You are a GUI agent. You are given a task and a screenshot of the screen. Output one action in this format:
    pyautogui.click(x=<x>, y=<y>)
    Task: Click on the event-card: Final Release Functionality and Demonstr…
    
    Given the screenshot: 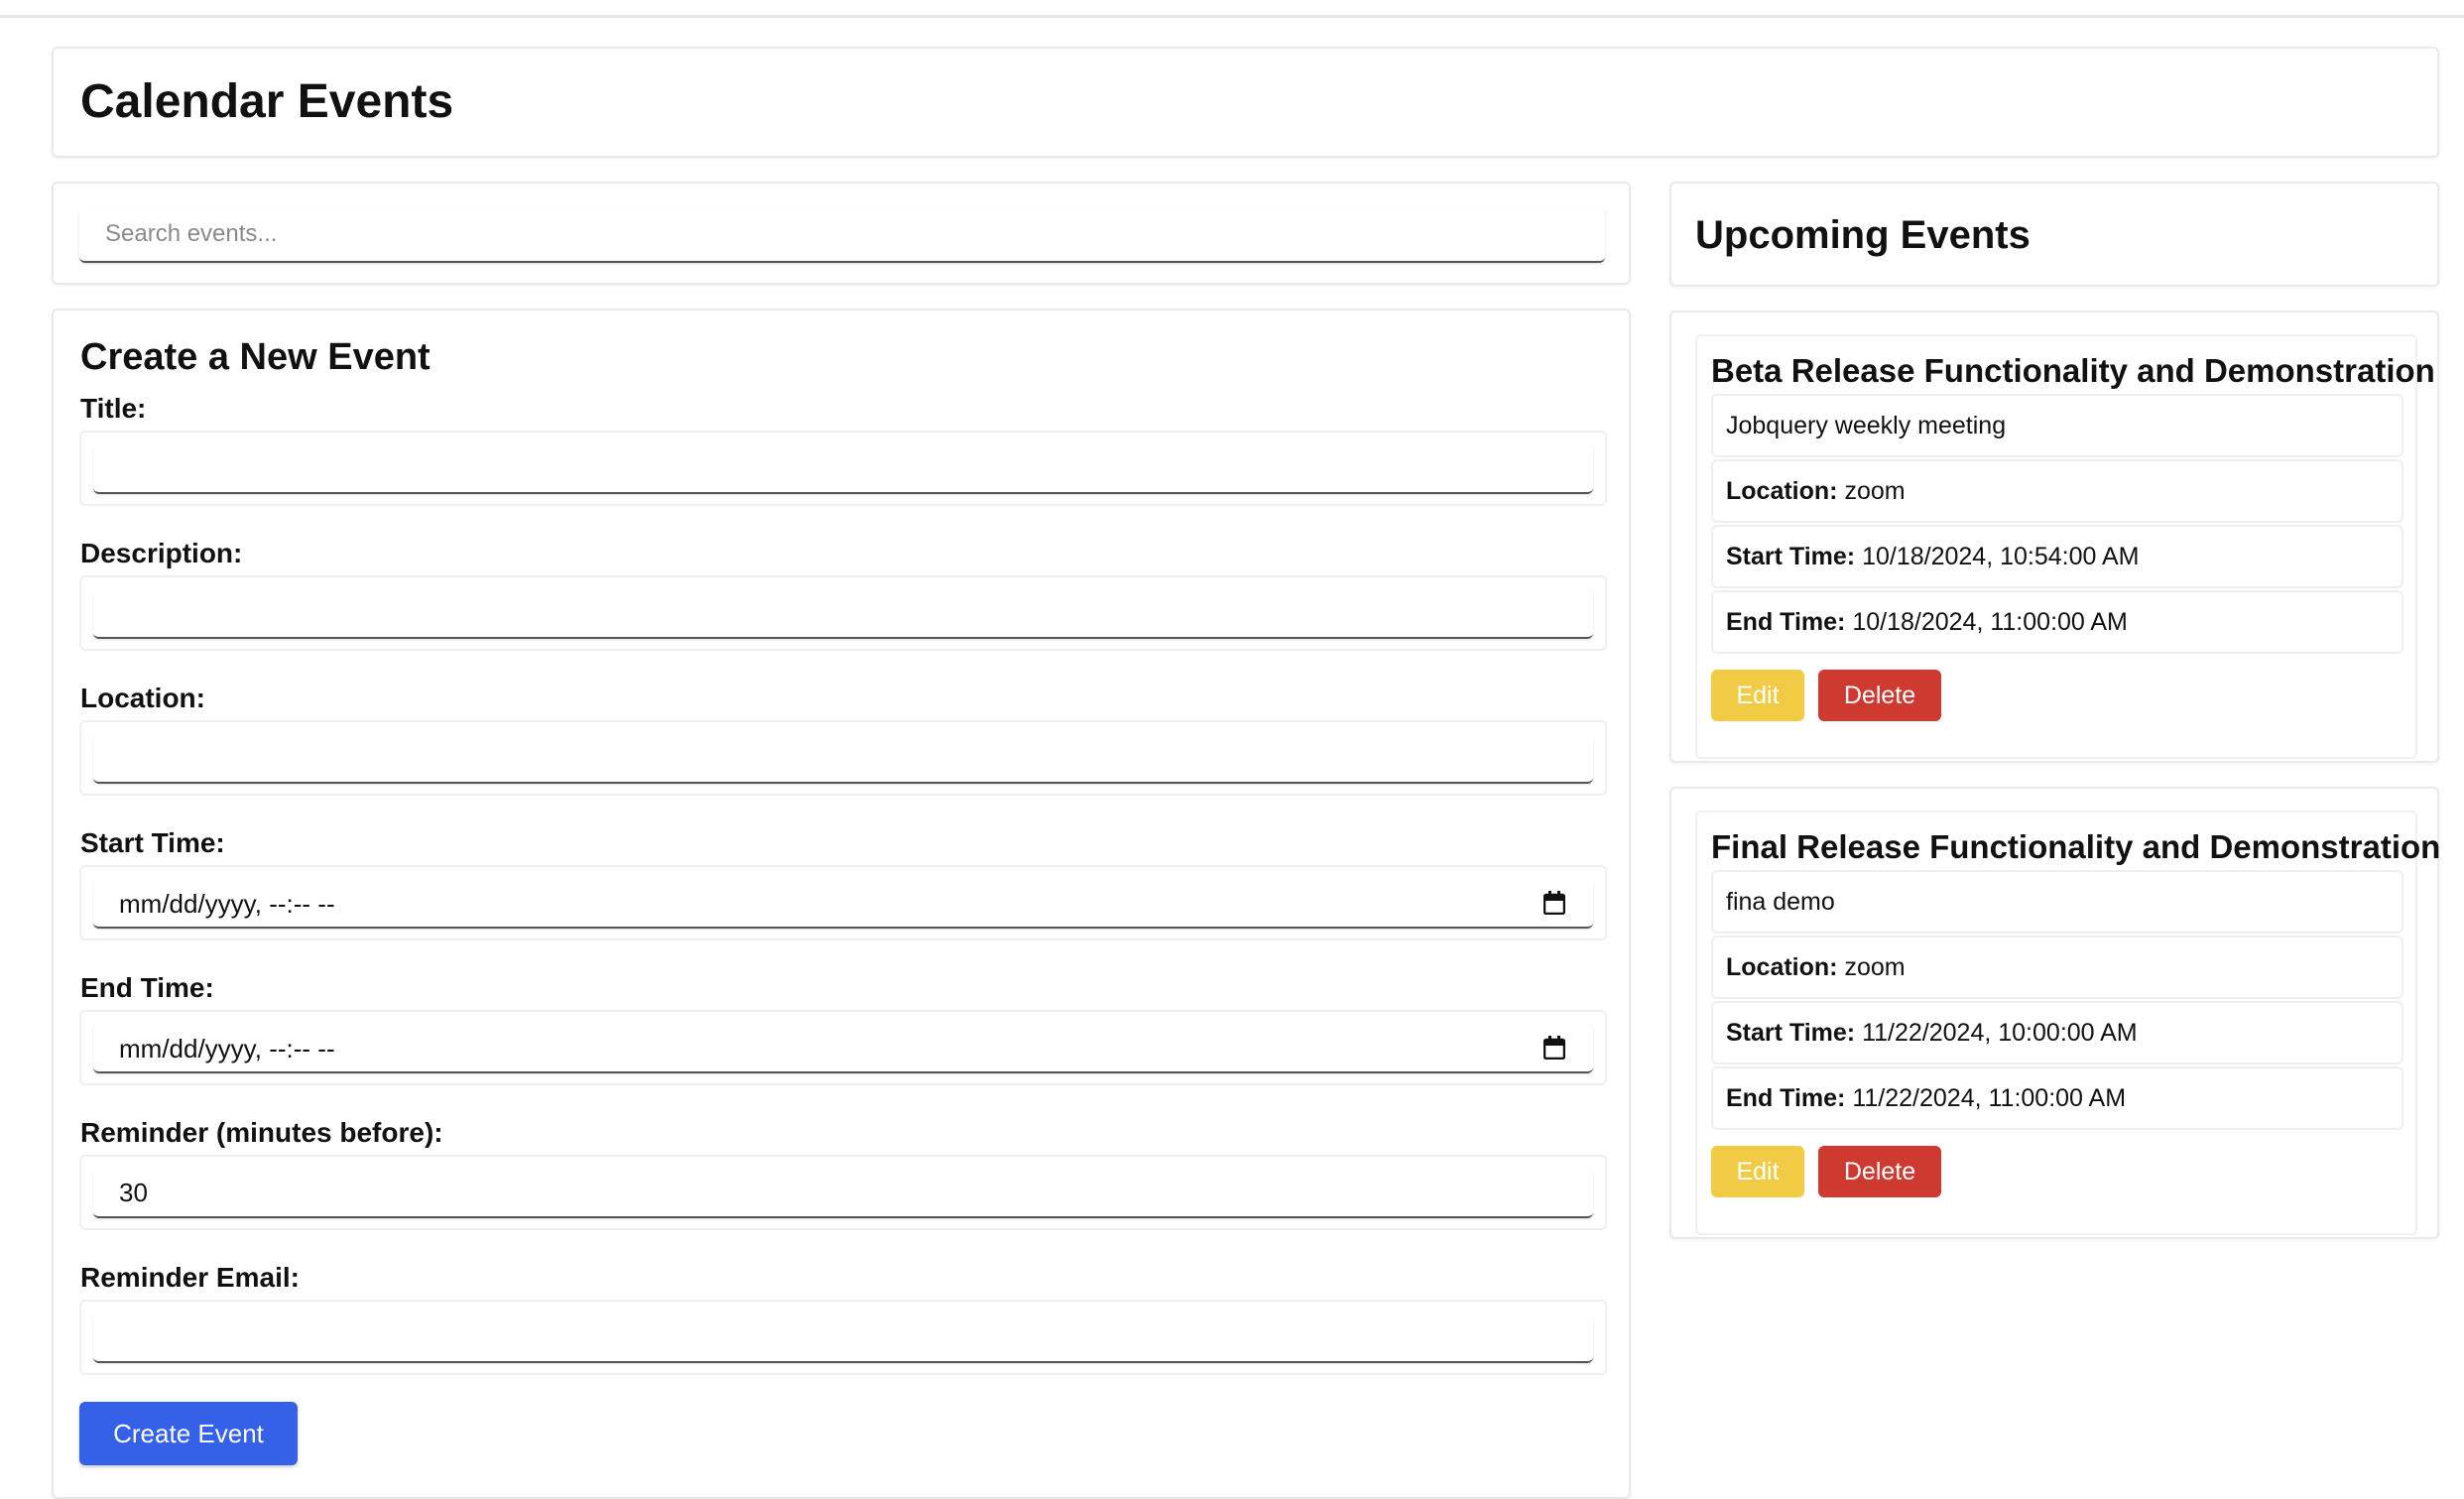 What is the action you would take?
    pyautogui.click(x=2054, y=1013)
    